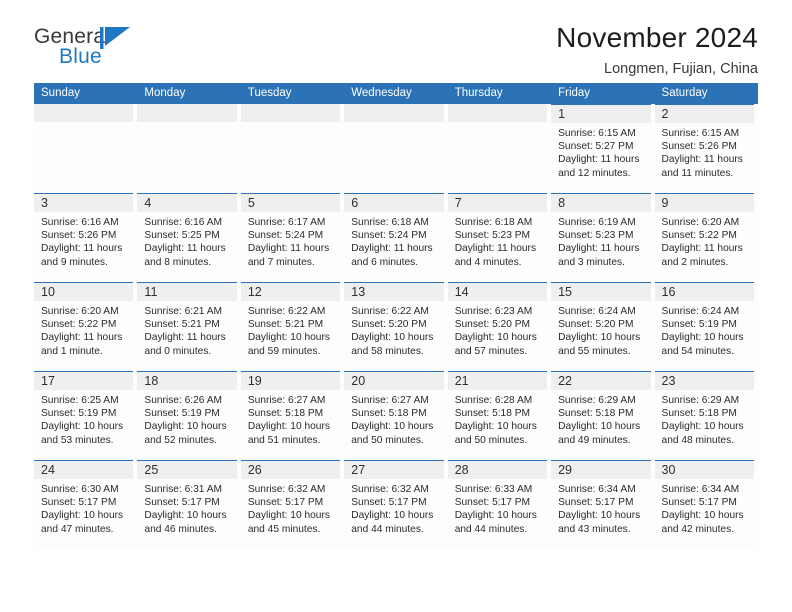  Describe the element at coordinates (389, 503) in the screenshot. I see `sunset-text: Sunset: 5:17 PM` at that location.